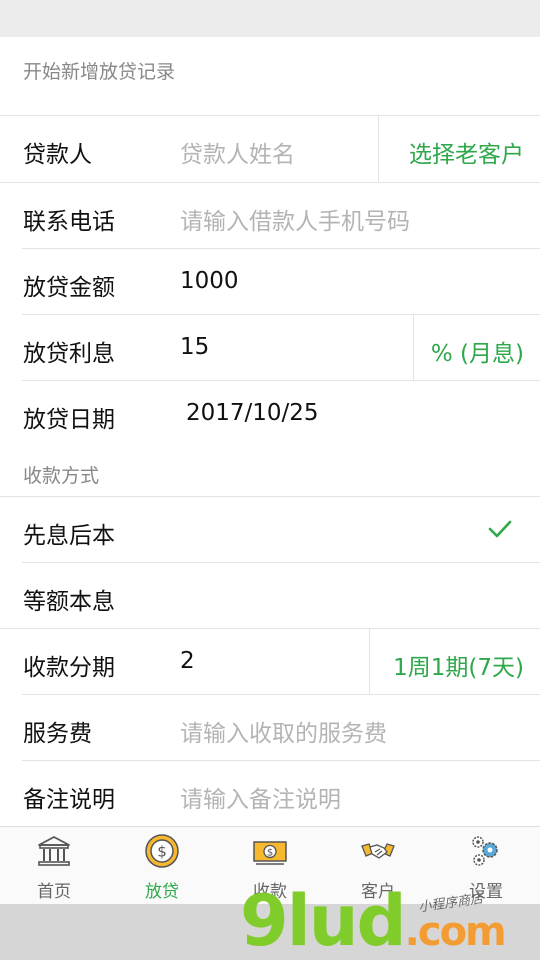 The image size is (540, 960). What do you see at coordinates (270, 596) in the screenshot?
I see `payment-option-equal-installment: 等额本息` at bounding box center [270, 596].